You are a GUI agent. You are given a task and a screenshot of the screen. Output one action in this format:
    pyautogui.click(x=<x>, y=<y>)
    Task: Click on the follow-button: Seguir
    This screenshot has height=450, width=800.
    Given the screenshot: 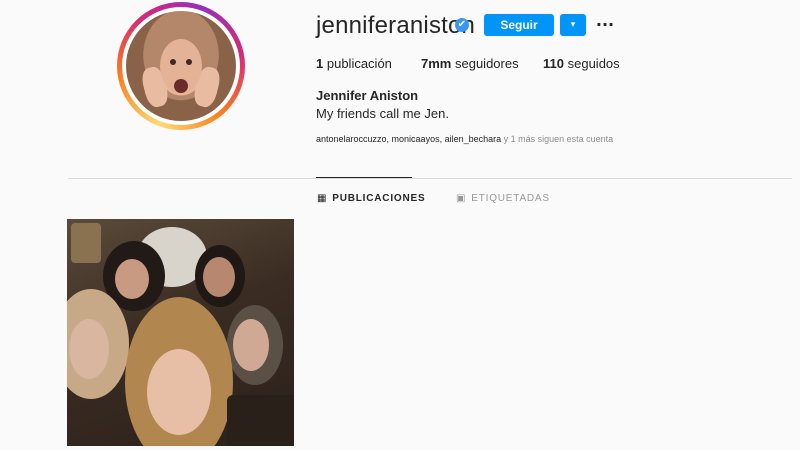 What is the action you would take?
    pyautogui.click(x=519, y=25)
    